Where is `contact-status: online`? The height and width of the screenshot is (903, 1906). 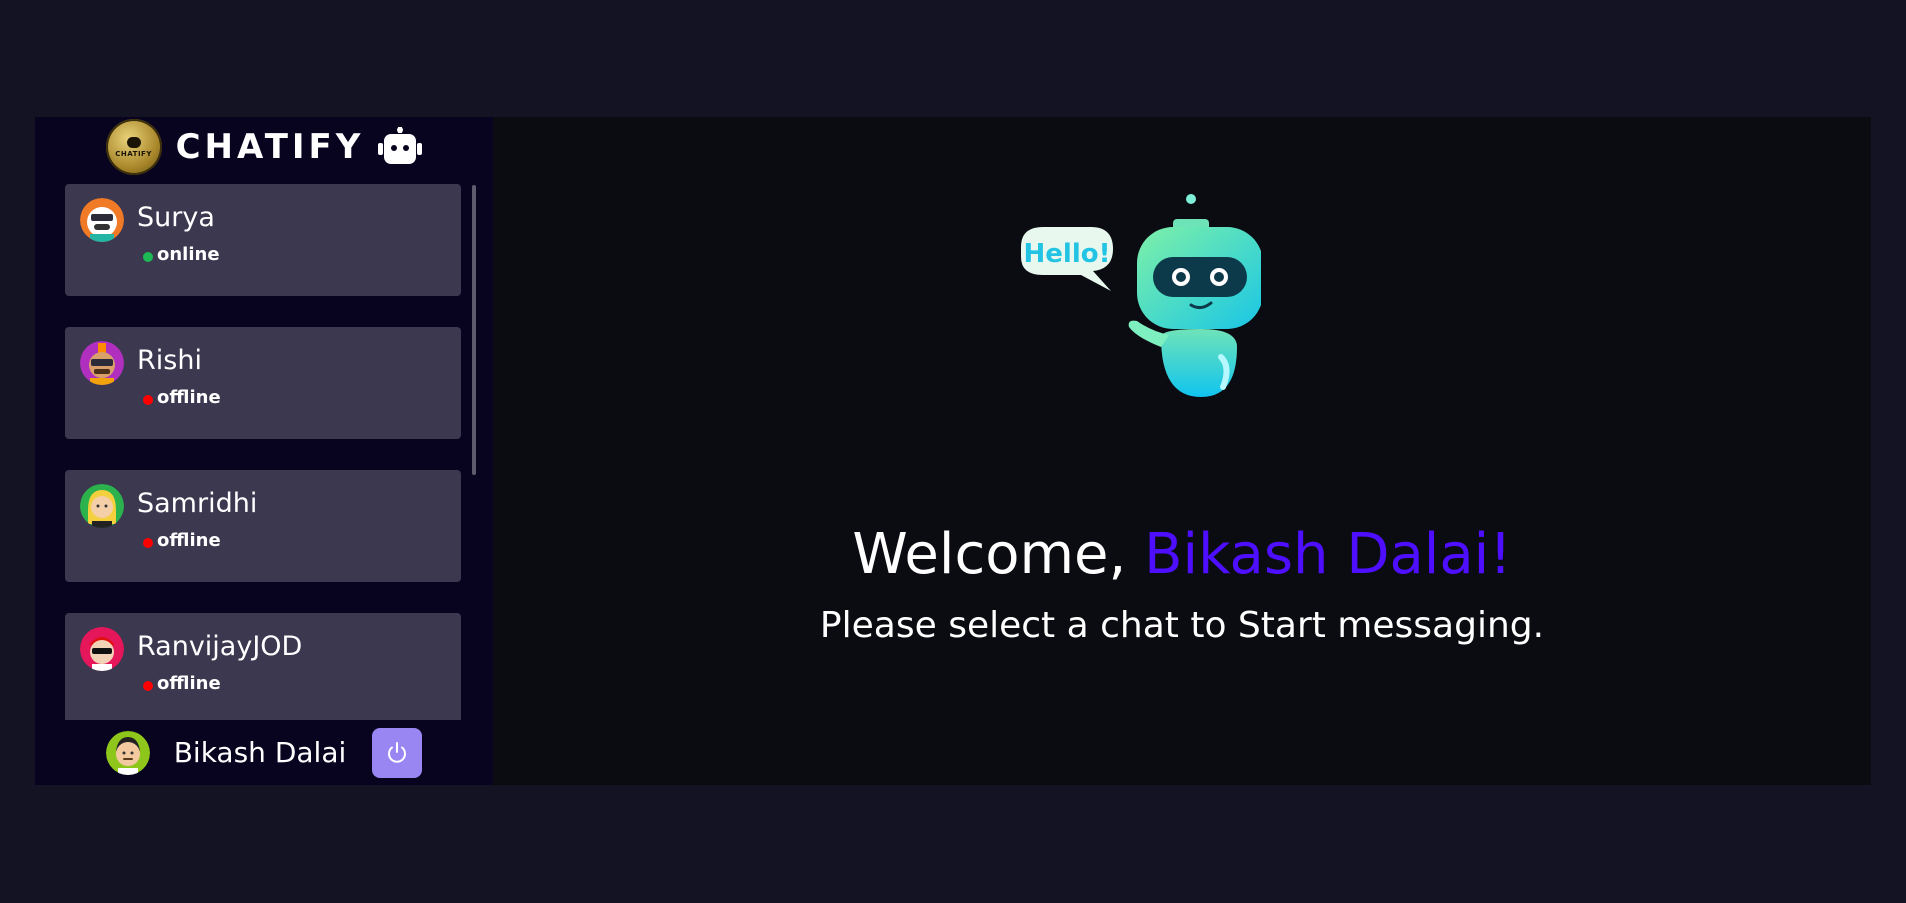 contact-status: online is located at coordinates (181, 254).